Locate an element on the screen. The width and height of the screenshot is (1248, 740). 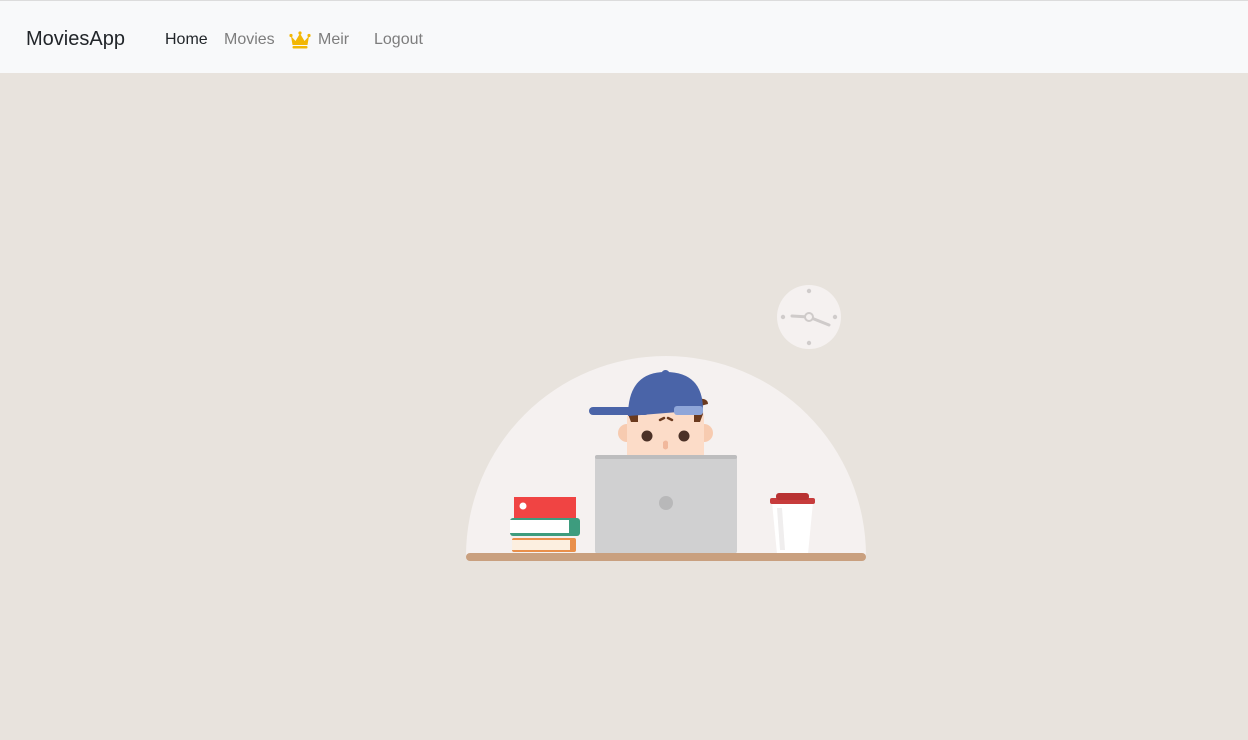
brand-link: MoviesApp is located at coordinates (75, 39).